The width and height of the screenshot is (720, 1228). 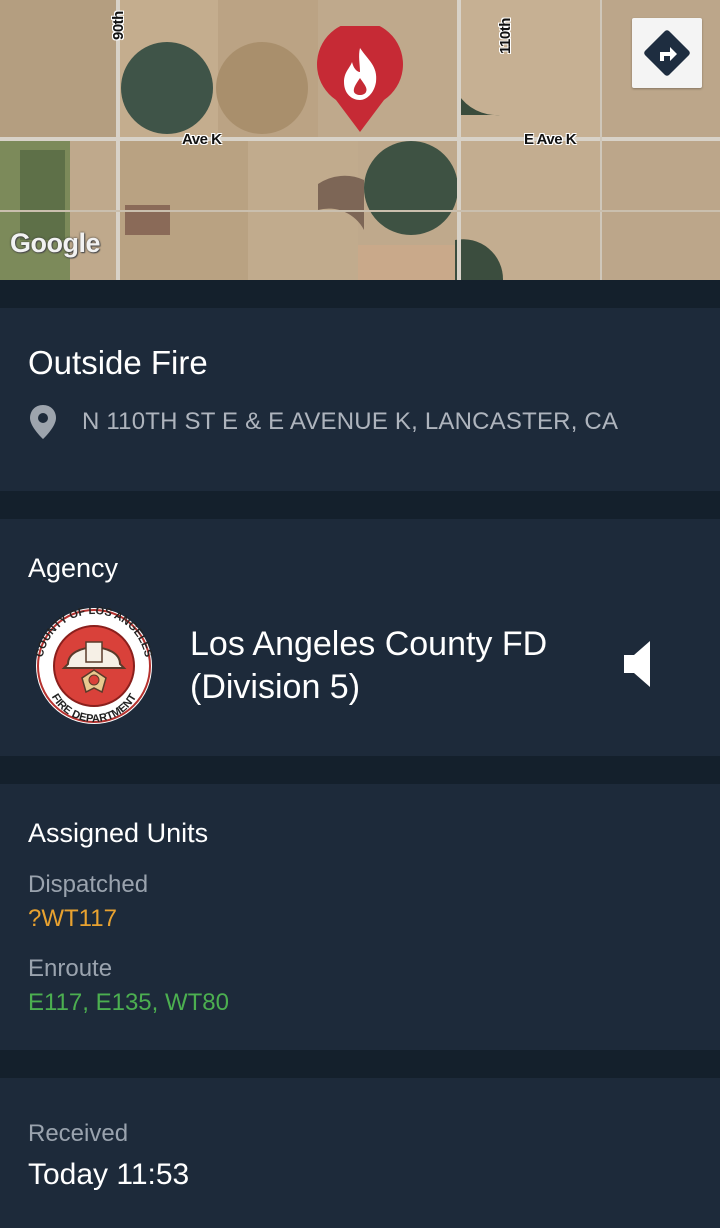 I want to click on speaker-icon, so click(x=637, y=663).